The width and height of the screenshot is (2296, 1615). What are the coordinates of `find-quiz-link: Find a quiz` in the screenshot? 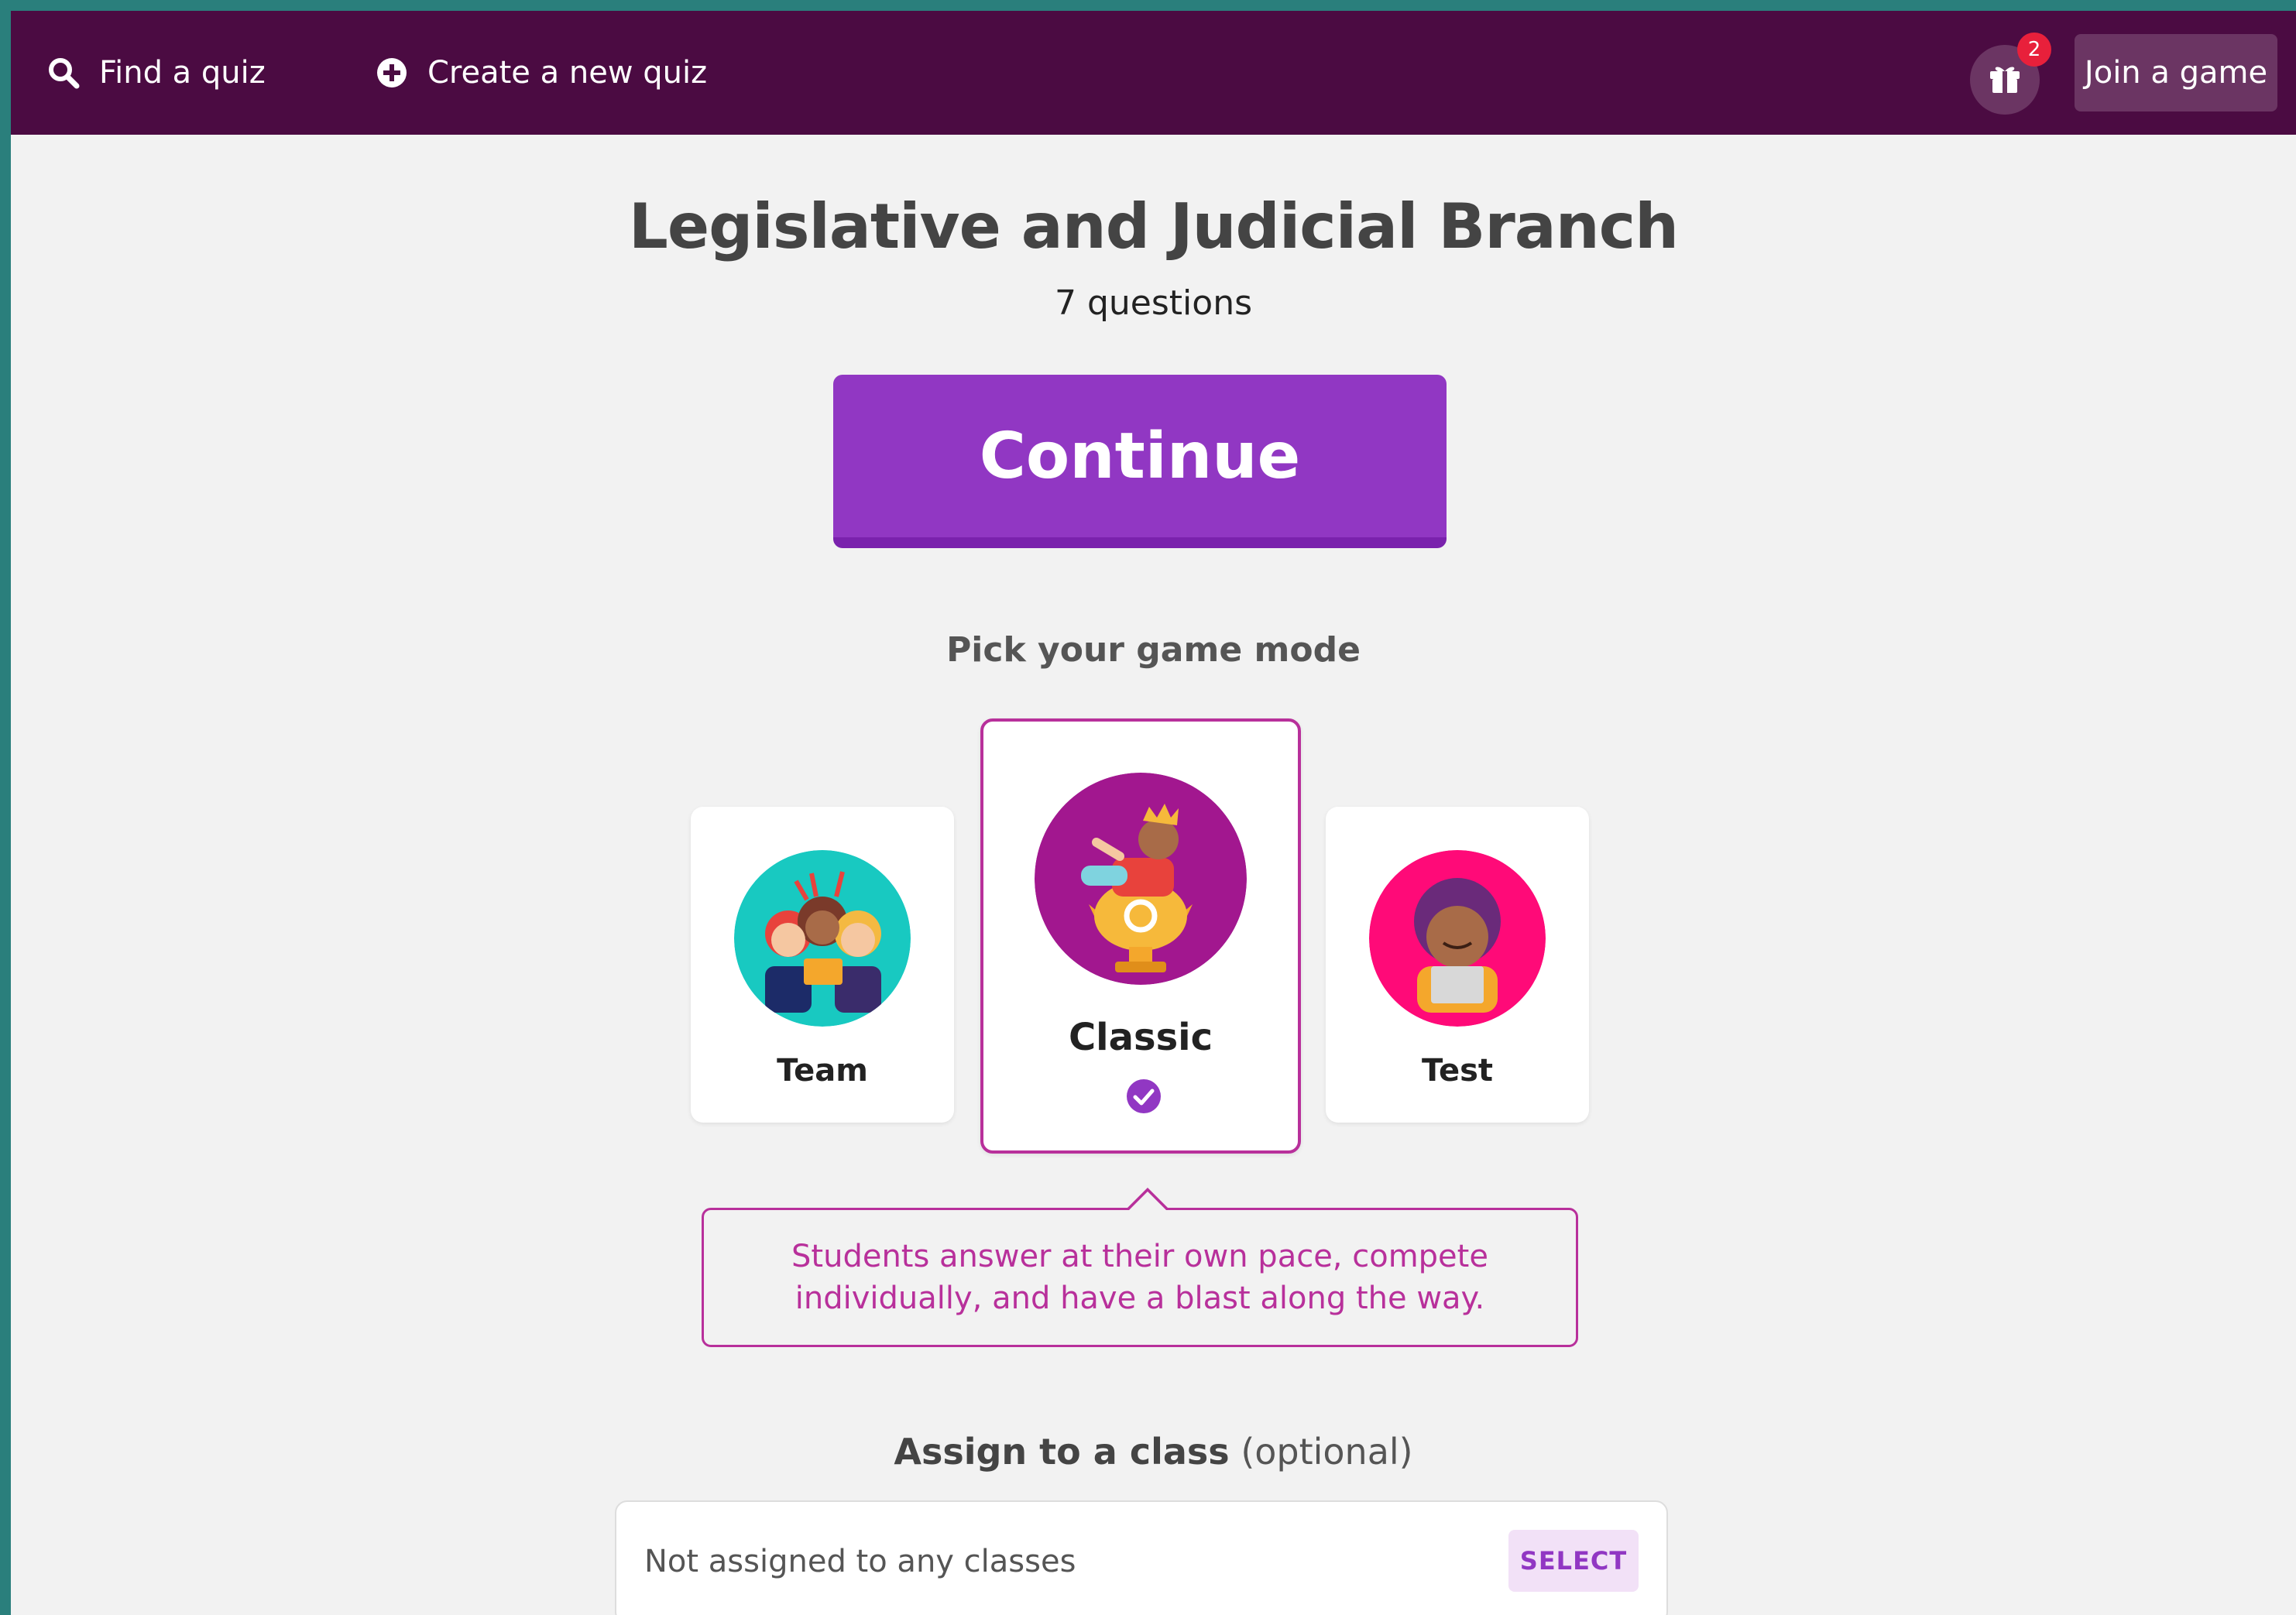 It's located at (156, 73).